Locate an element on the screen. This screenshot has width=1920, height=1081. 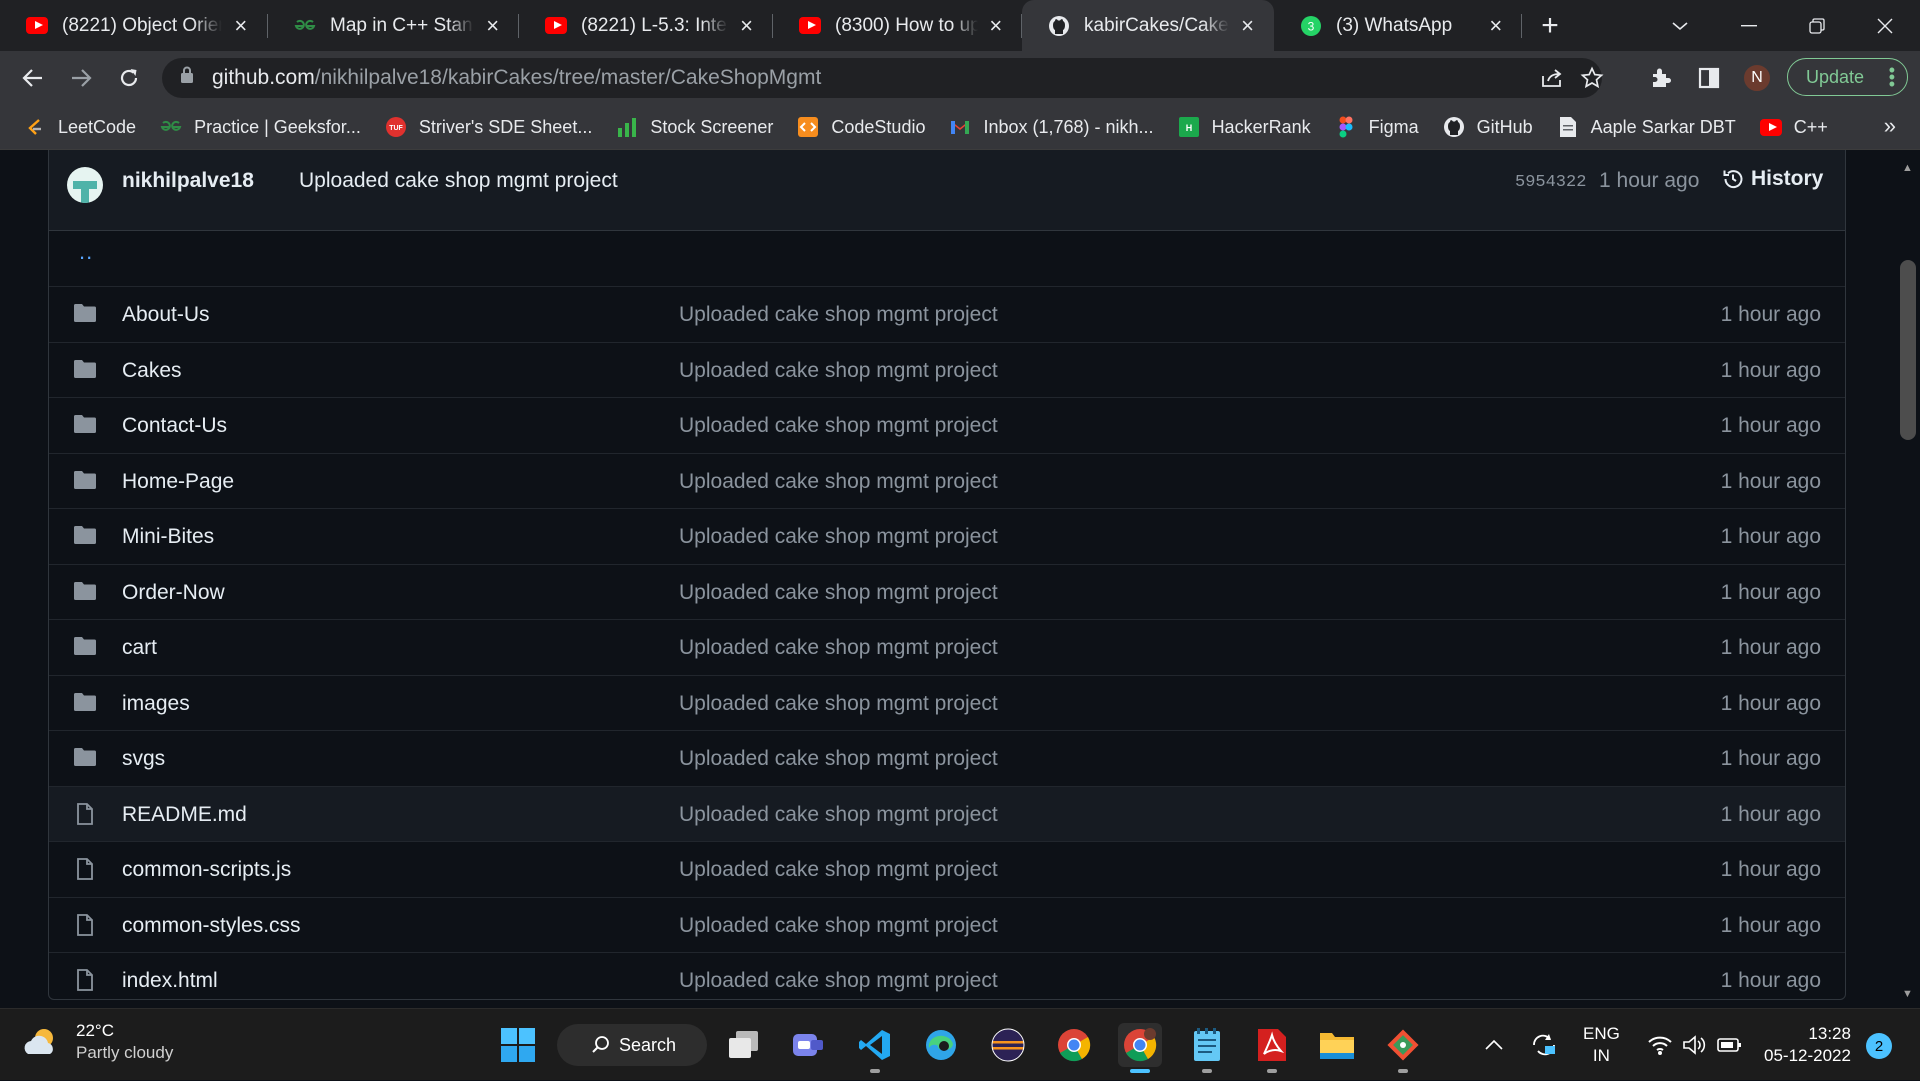
file-name-link: images is located at coordinates (156, 704).